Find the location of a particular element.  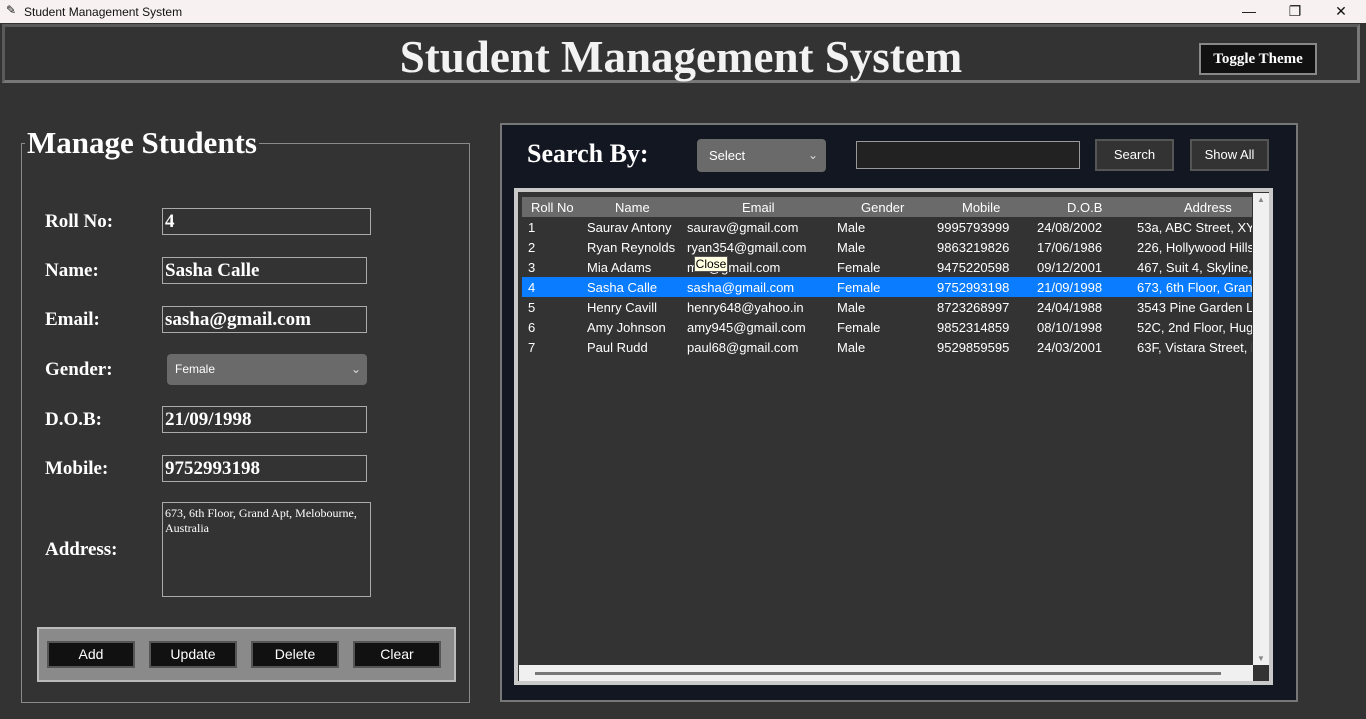

vertical-scrollbar: ▲ ▼ is located at coordinates (1261, 429).